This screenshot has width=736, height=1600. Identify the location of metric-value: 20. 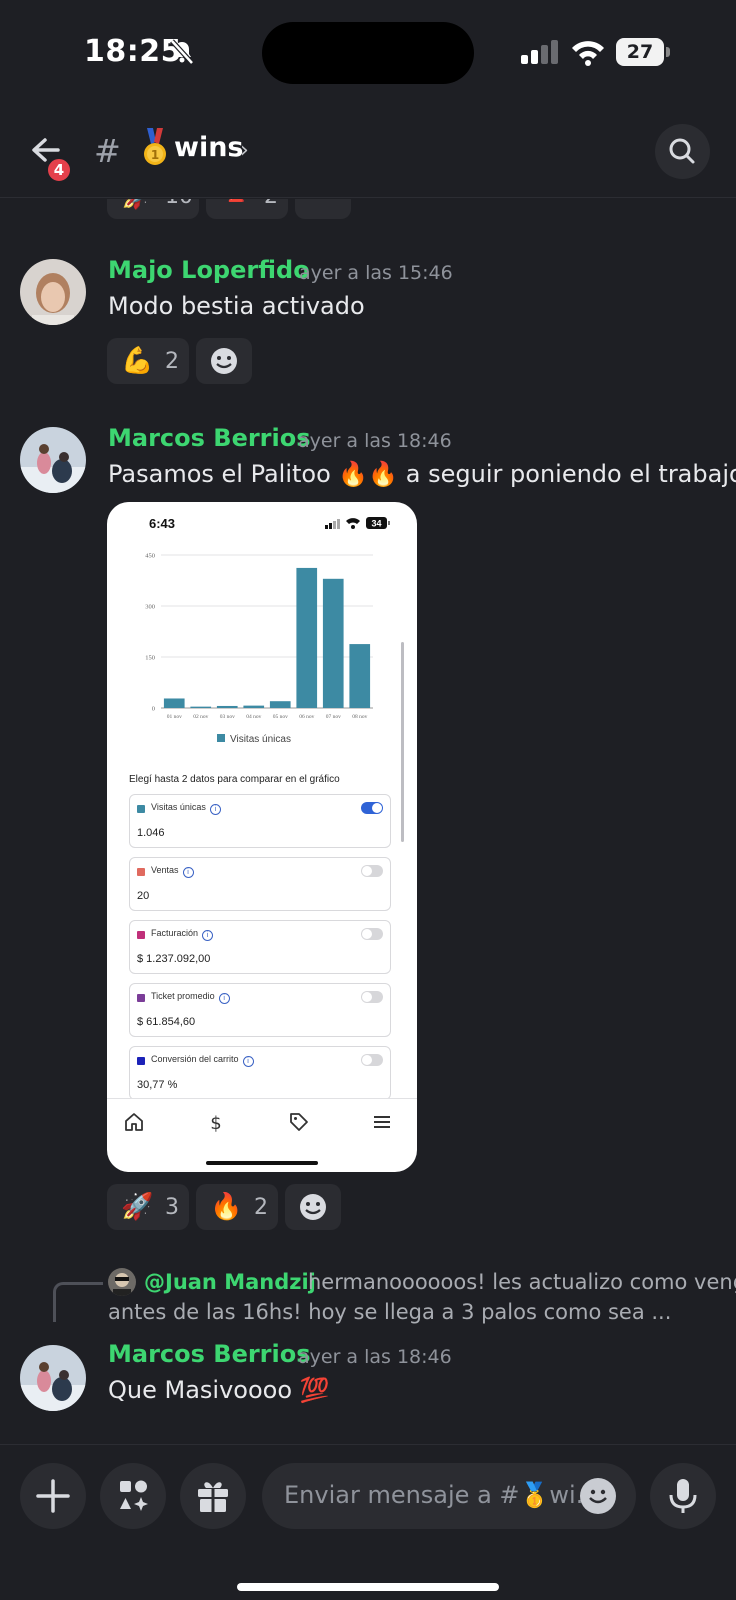
(143, 896).